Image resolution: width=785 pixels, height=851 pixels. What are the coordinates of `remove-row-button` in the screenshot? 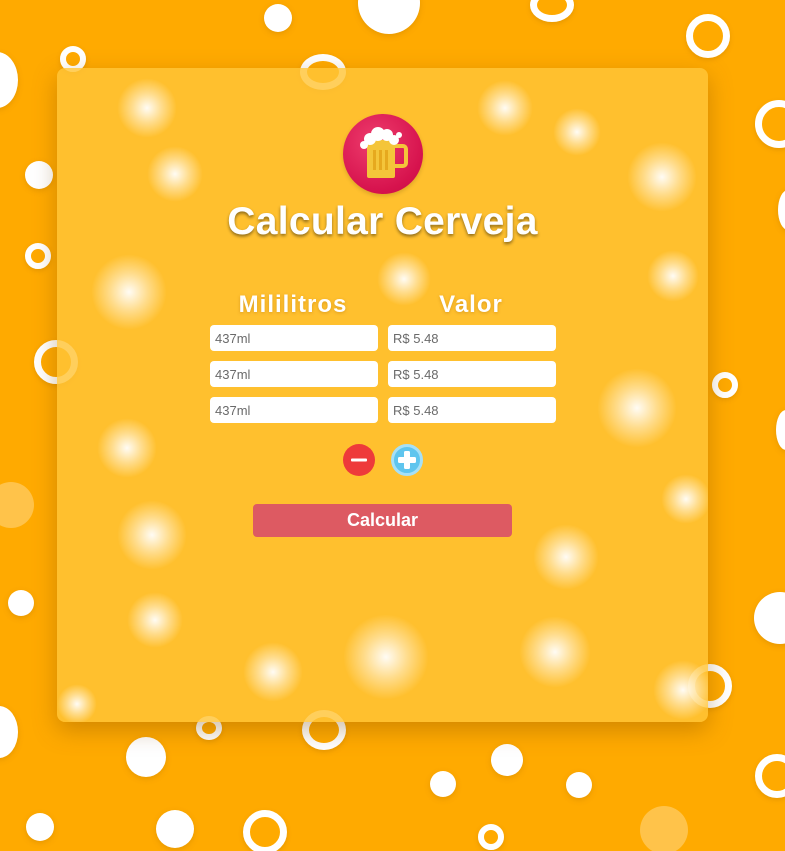 It's located at (359, 460).